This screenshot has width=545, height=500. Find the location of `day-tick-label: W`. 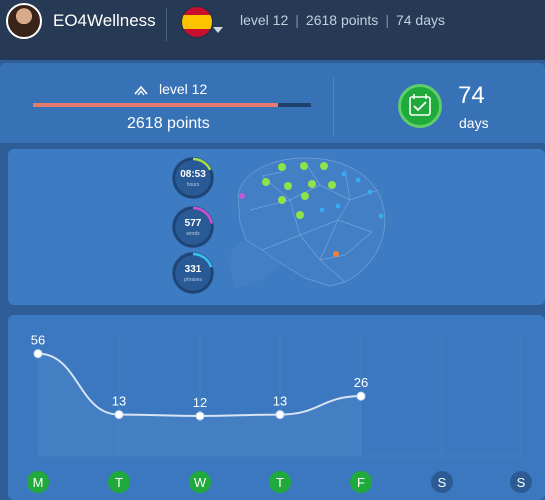

day-tick-label: W is located at coordinates (200, 482).